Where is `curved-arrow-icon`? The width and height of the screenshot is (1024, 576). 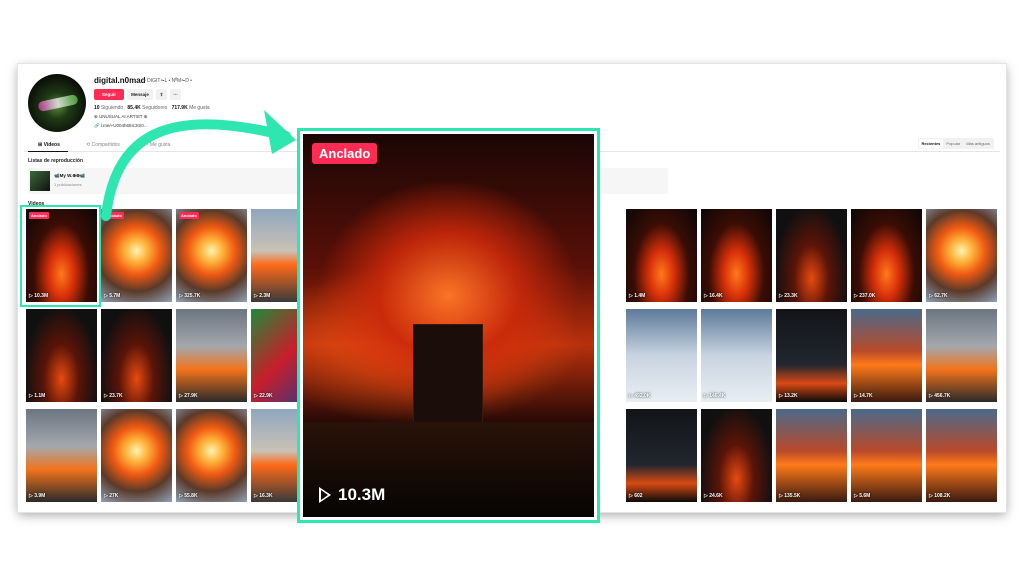
curved-arrow-icon is located at coordinates (198, 165).